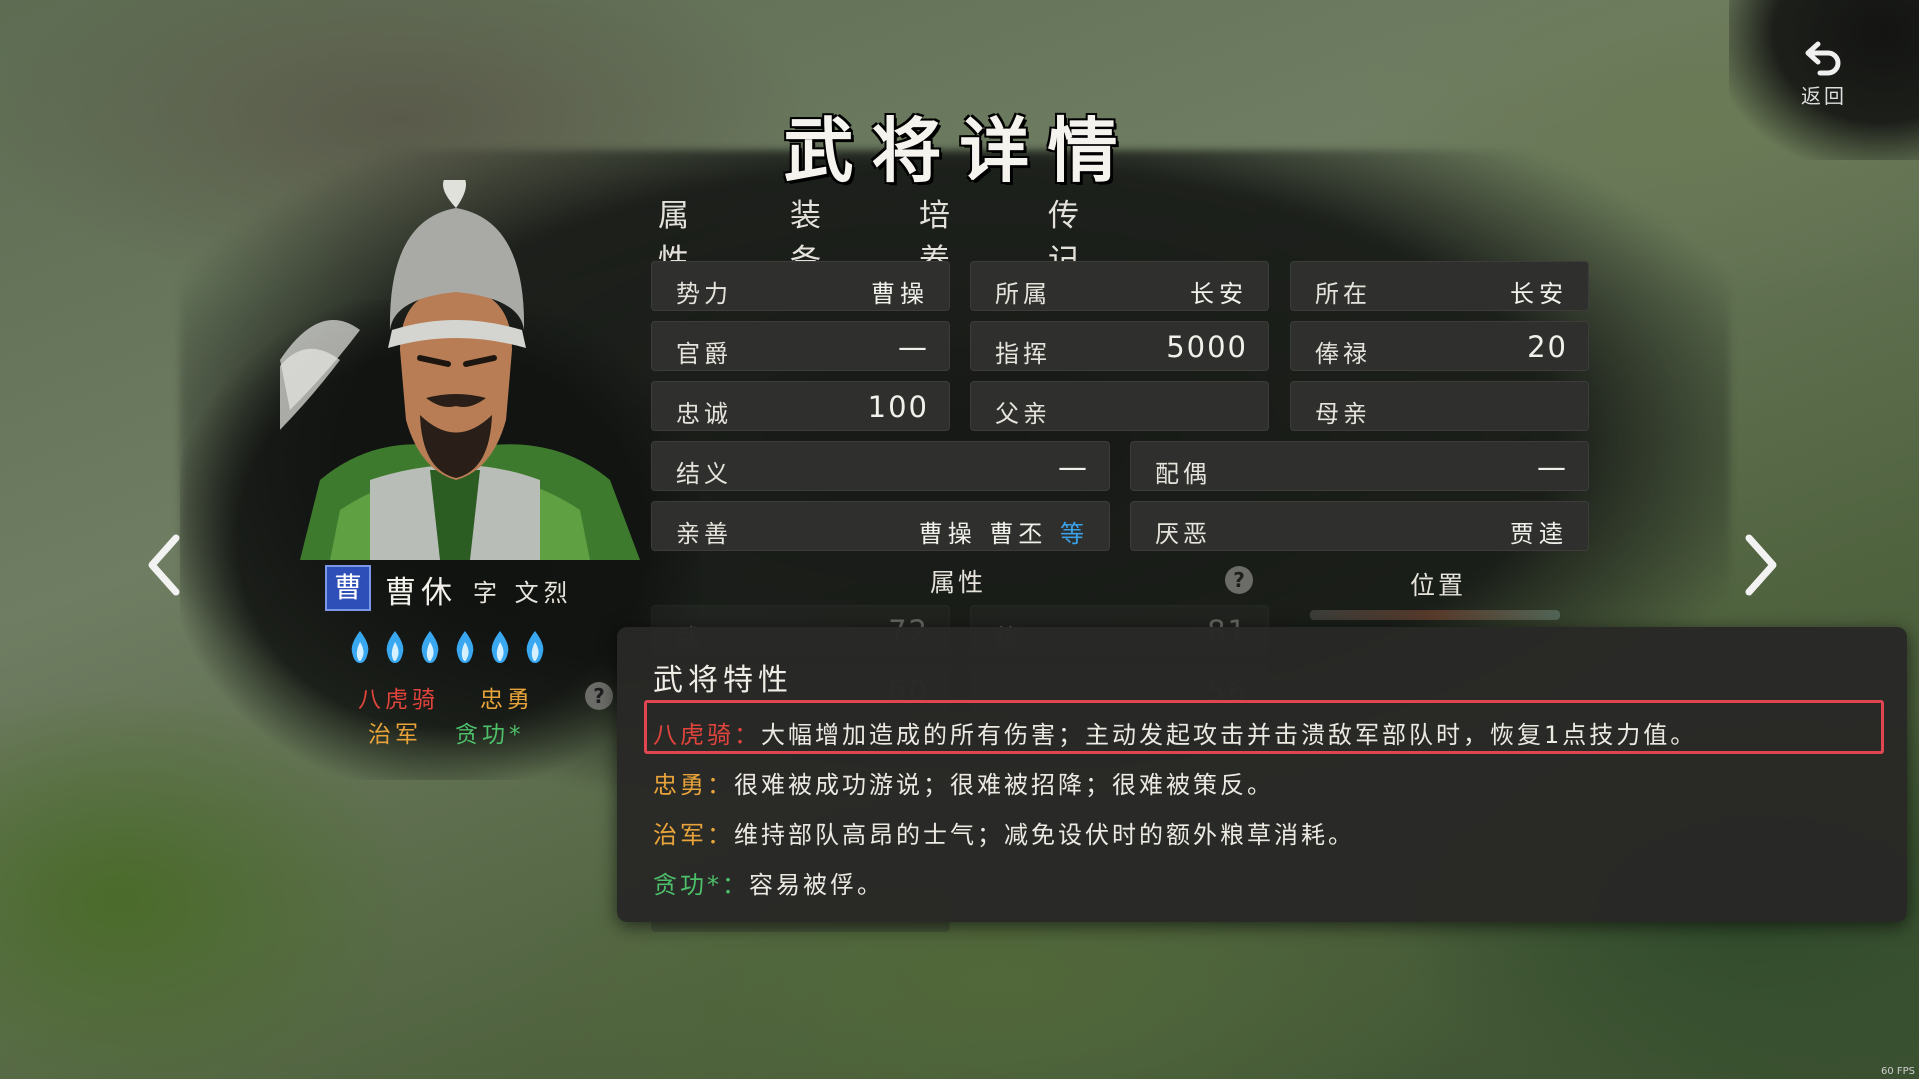 Image resolution: width=1919 pixels, height=1079 pixels. What do you see at coordinates (1074, 534) in the screenshot?
I see `friendly-more-link: 等` at bounding box center [1074, 534].